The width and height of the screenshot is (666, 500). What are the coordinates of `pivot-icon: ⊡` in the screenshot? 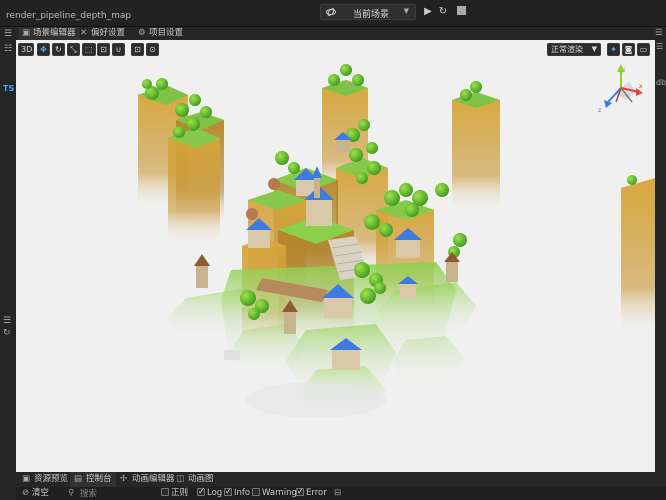 It's located at (137, 49).